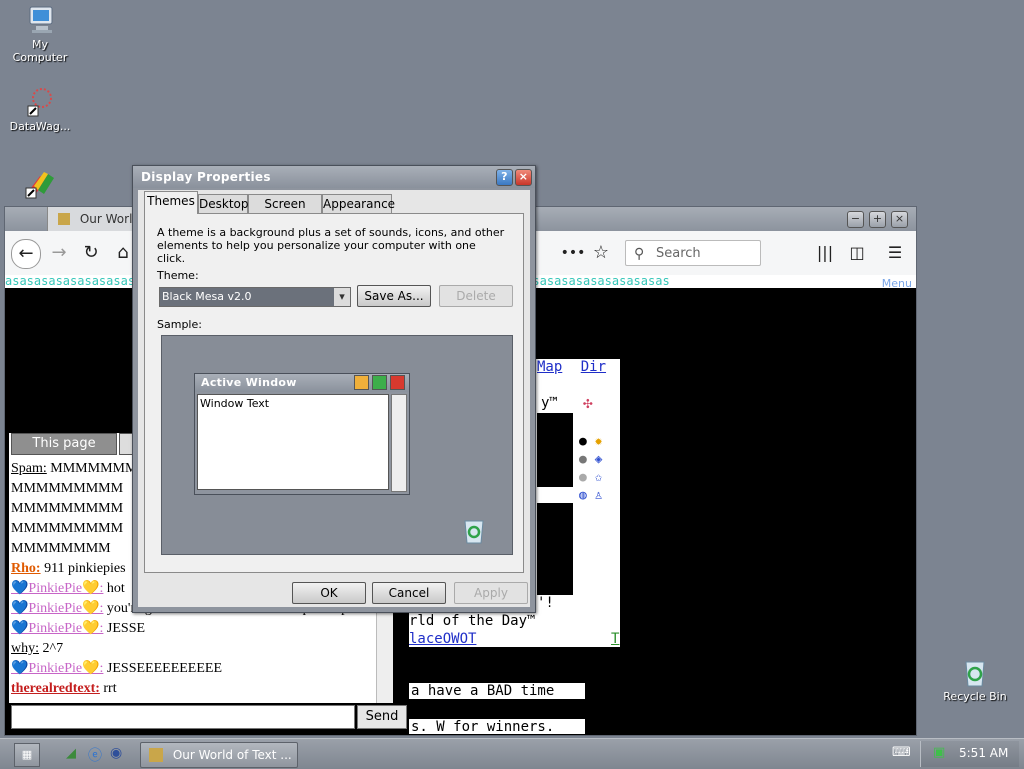 The width and height of the screenshot is (1024, 769). I want to click on exclaim-line: '!, so click(545, 603).